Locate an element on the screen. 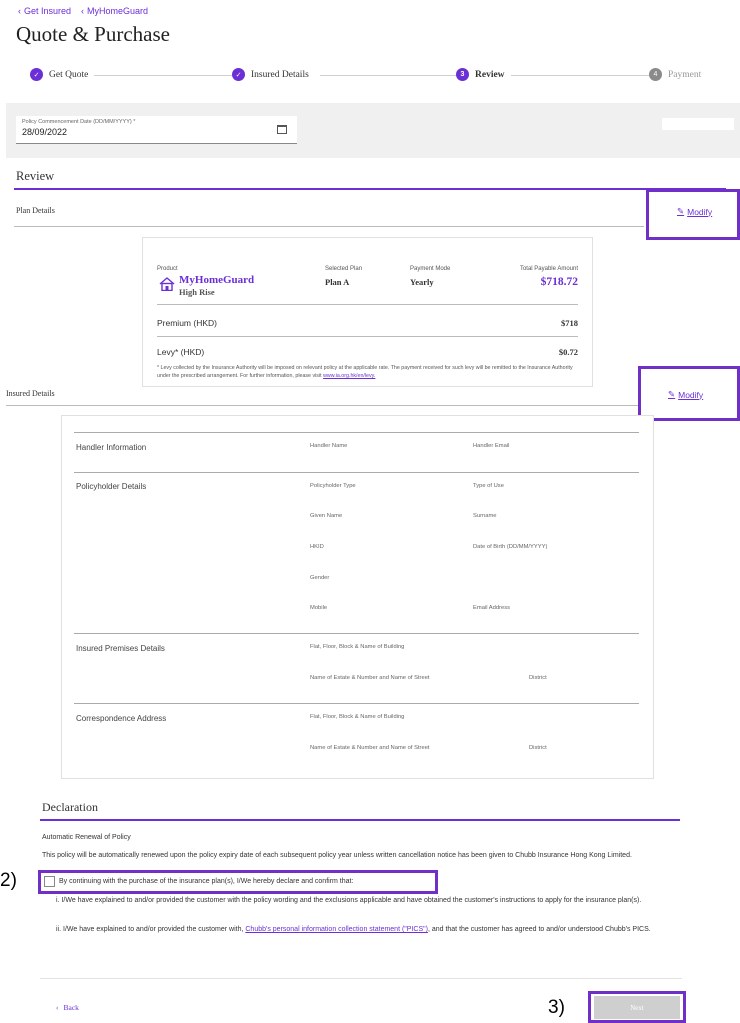  plan-details-label: Plan Details is located at coordinates (35, 210).